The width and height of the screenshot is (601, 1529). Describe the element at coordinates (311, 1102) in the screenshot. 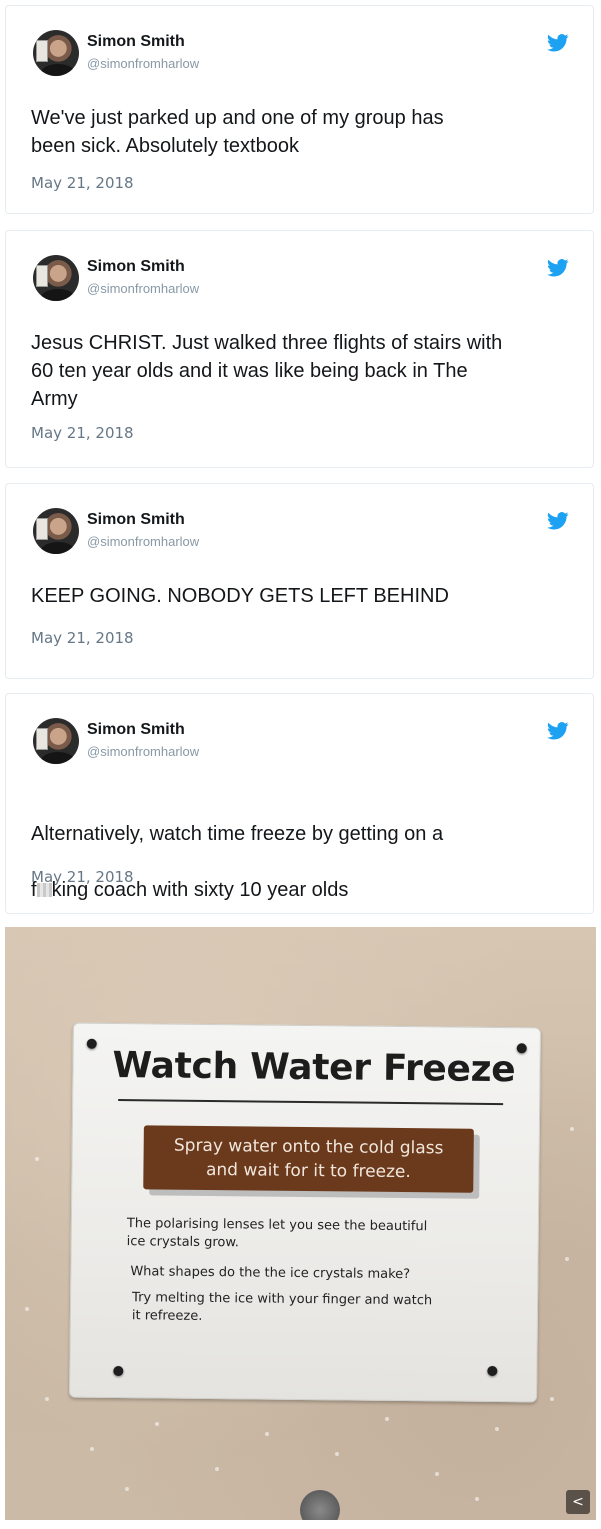

I see `divider` at that location.